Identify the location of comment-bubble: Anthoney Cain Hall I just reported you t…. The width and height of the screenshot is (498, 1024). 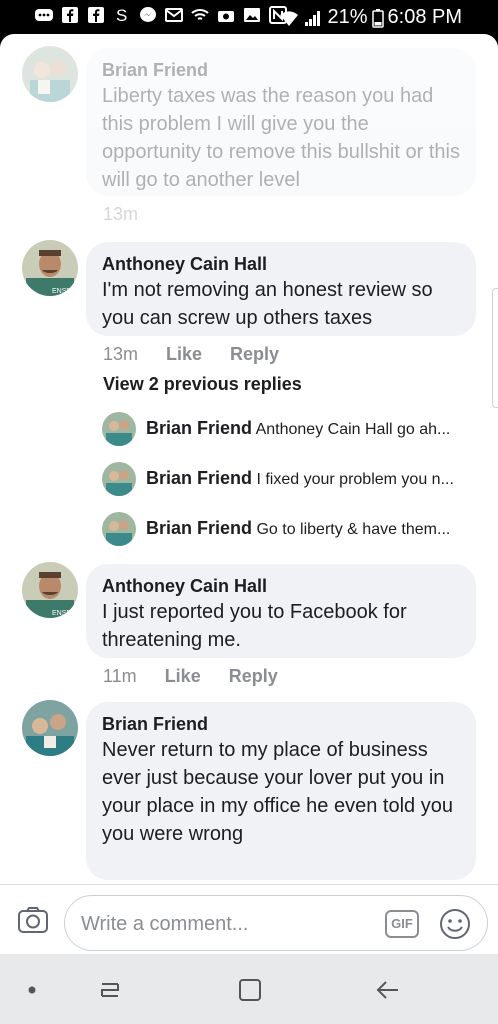
(281, 611).